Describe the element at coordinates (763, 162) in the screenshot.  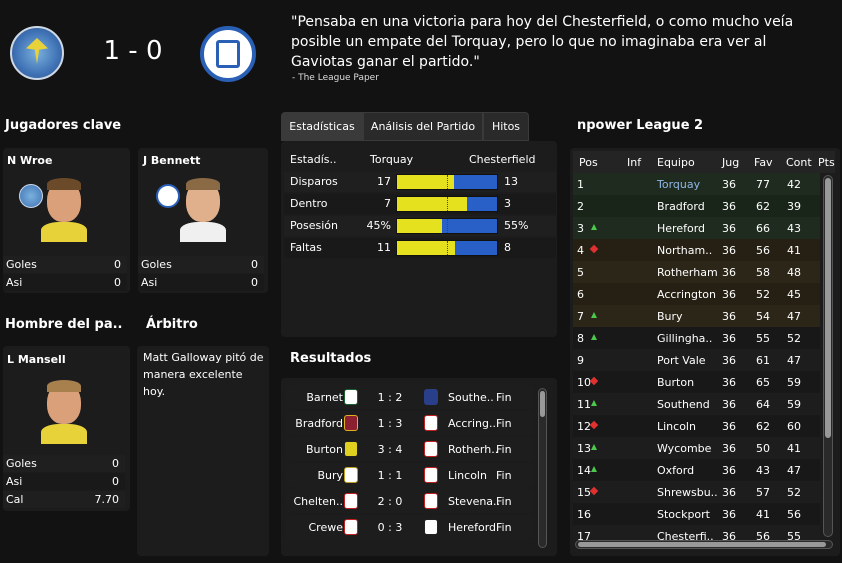
I see `col-fav: Fav` at that location.